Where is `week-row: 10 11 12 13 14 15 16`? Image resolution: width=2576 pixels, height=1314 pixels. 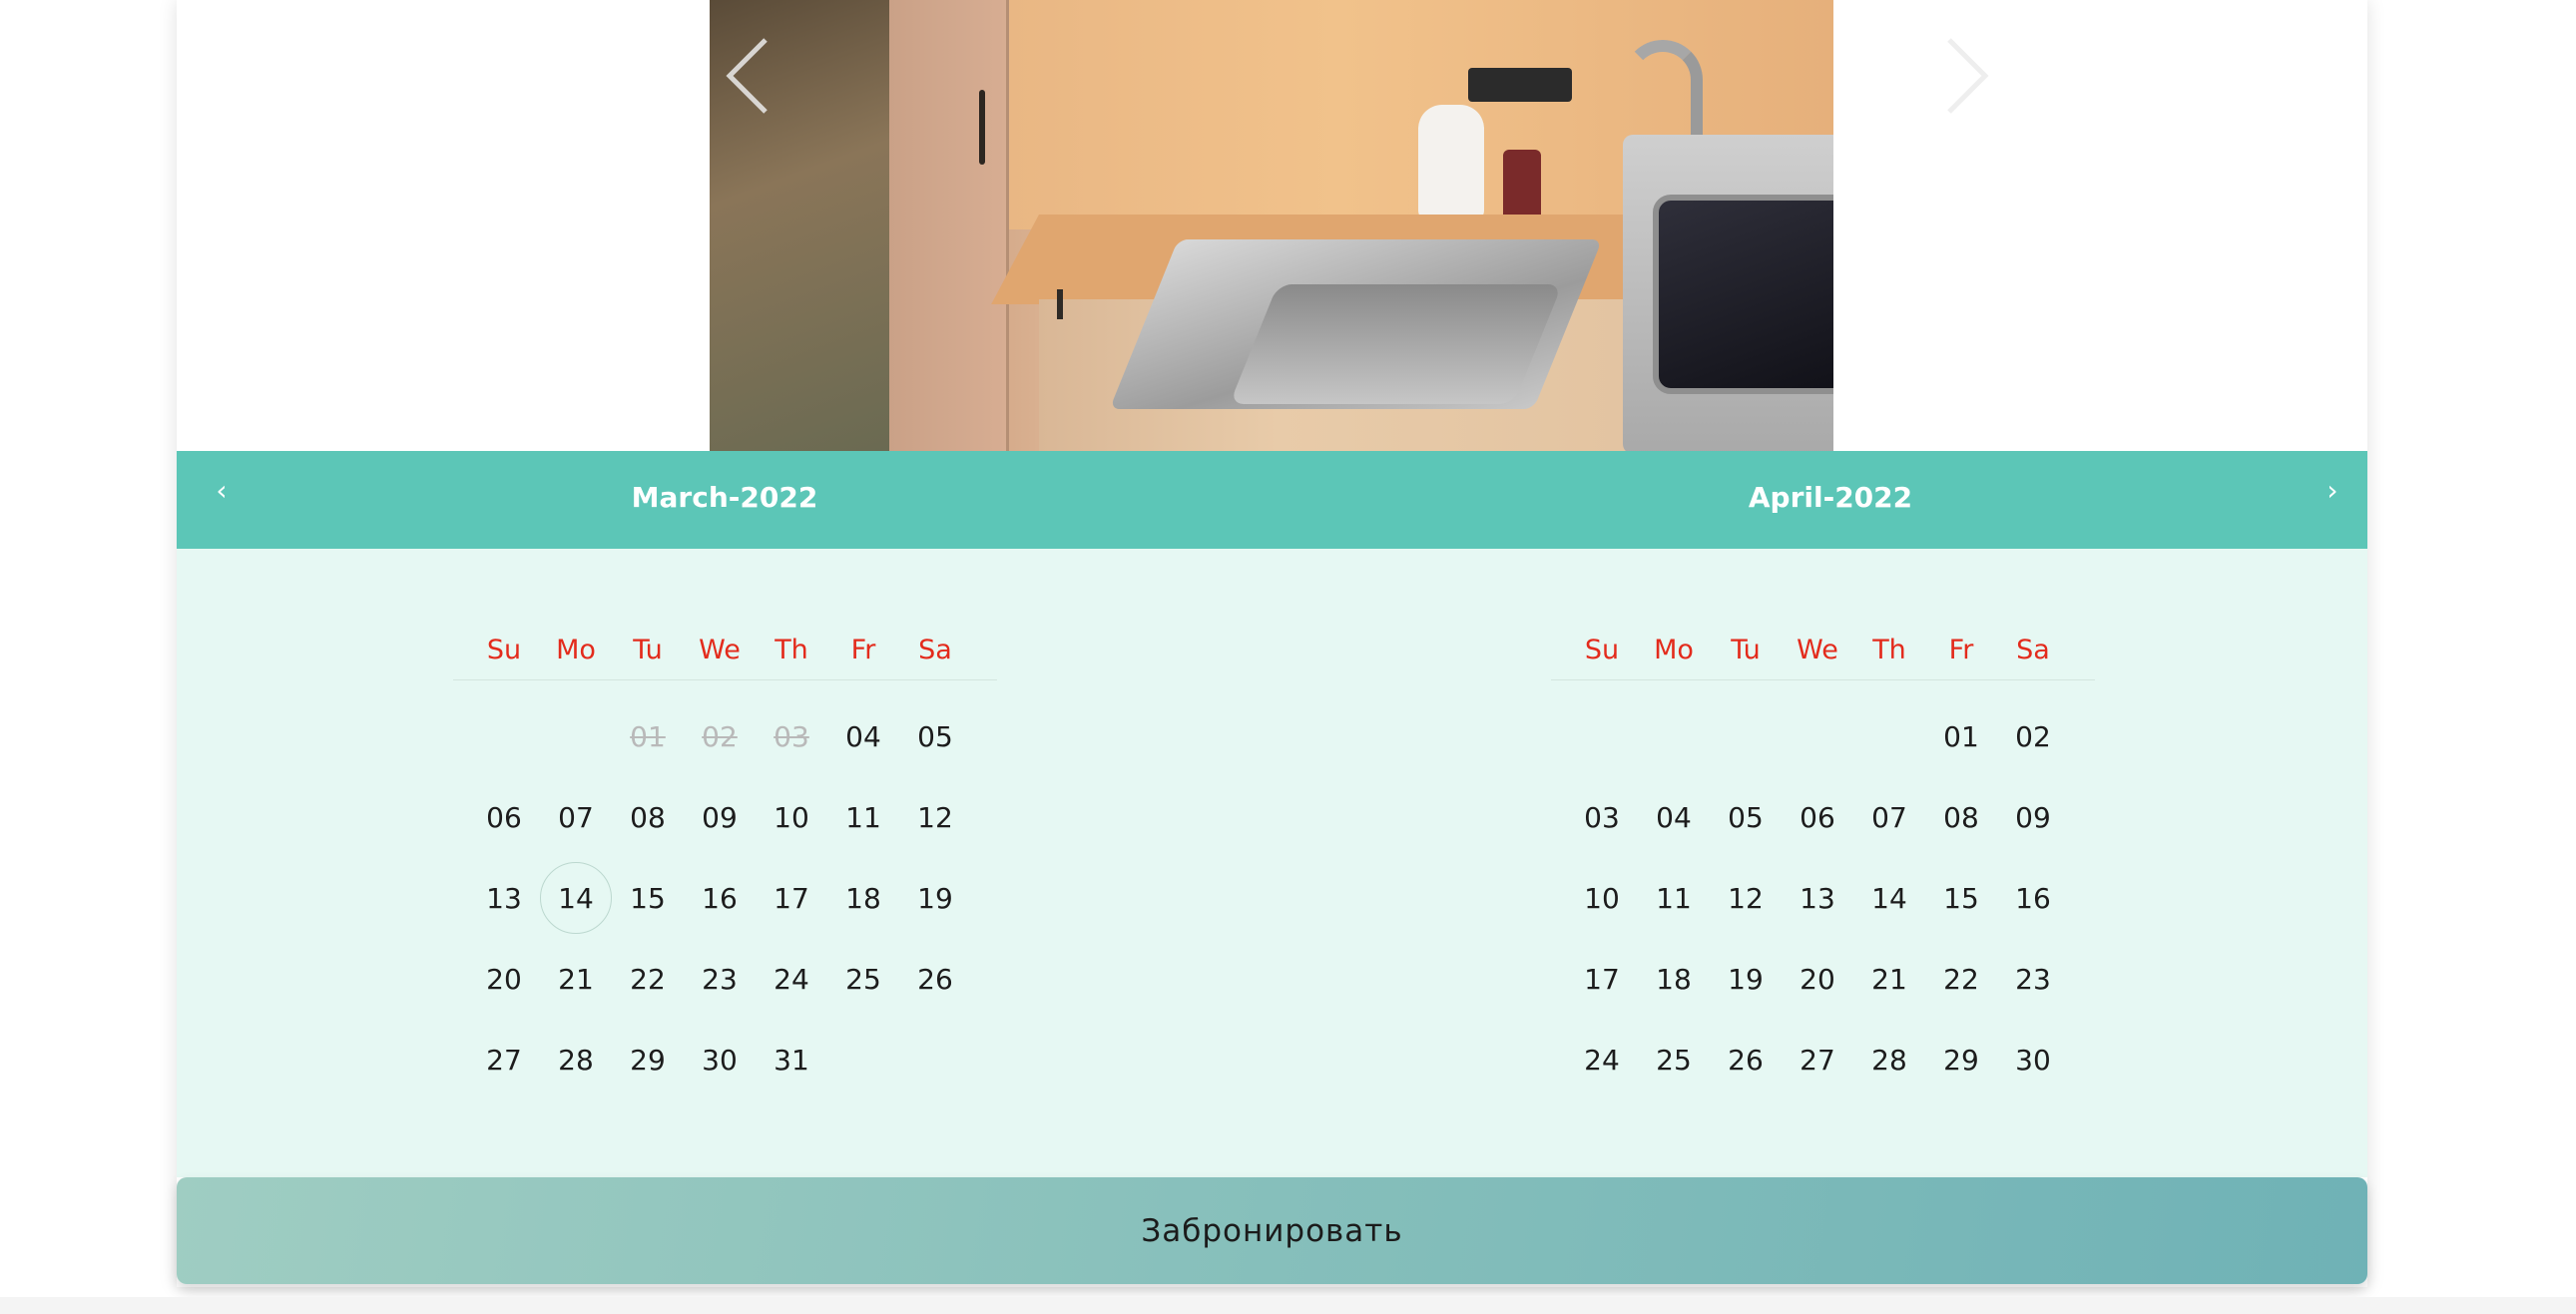 week-row: 10 11 12 13 14 15 16 is located at coordinates (1823, 902).